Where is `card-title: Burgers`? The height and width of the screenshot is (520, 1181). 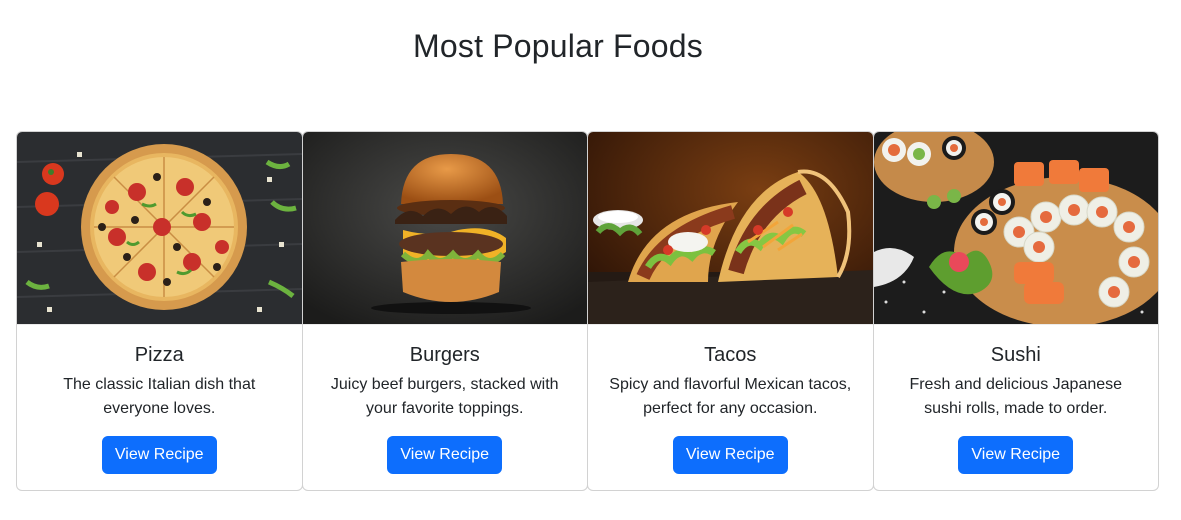
card-title: Burgers is located at coordinates (444, 355).